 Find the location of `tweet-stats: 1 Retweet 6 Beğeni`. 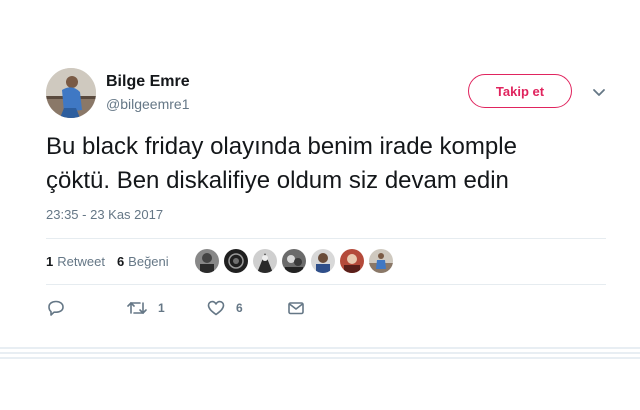

tweet-stats: 1 Retweet 6 Beğeni is located at coordinates (107, 261).